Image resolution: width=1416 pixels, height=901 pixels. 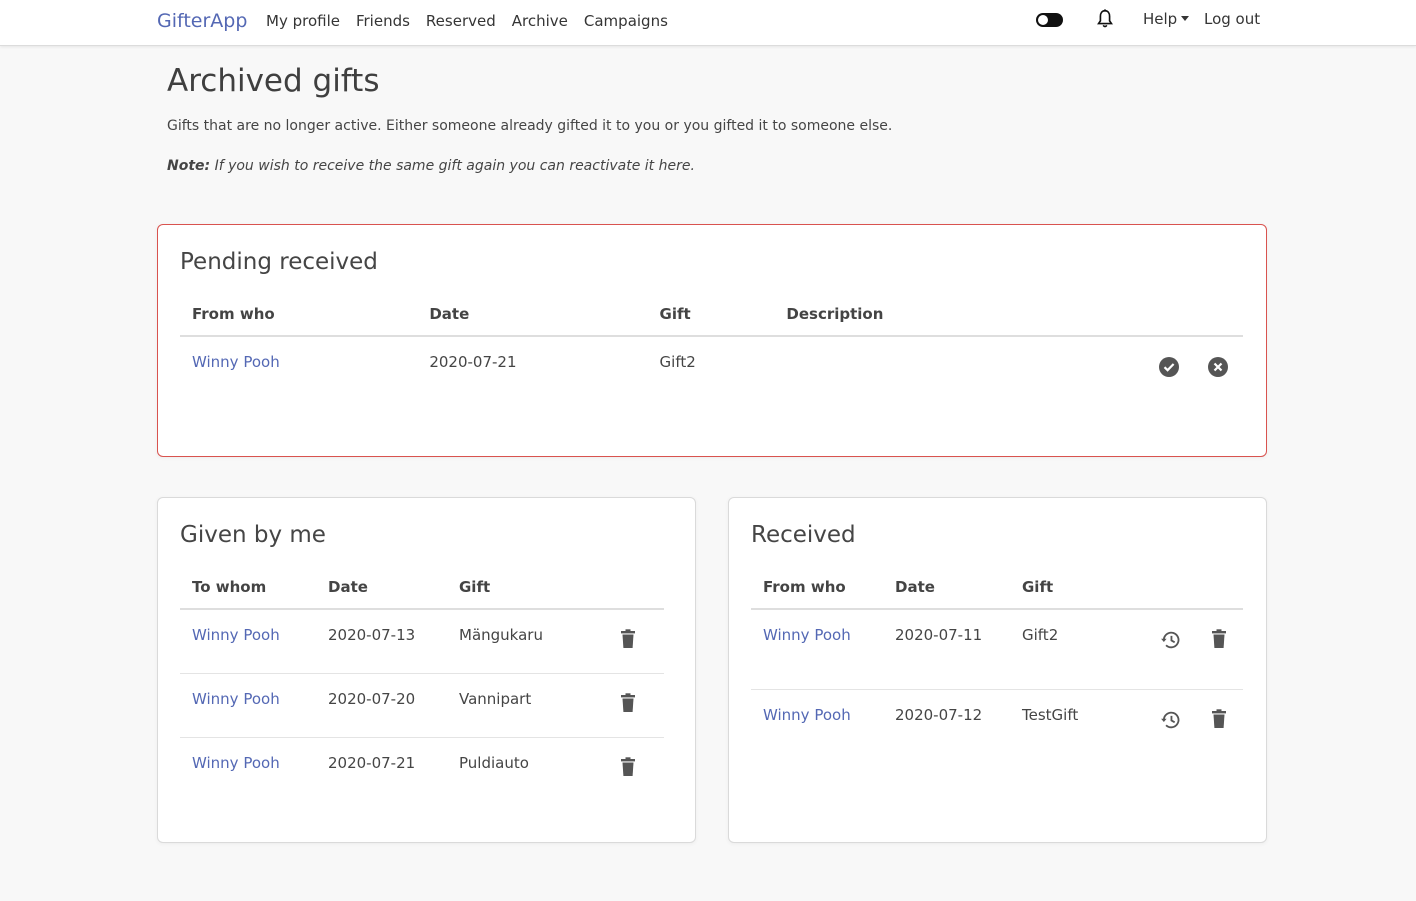 What do you see at coordinates (248, 587) in the screenshot?
I see `column-header: To whom` at bounding box center [248, 587].